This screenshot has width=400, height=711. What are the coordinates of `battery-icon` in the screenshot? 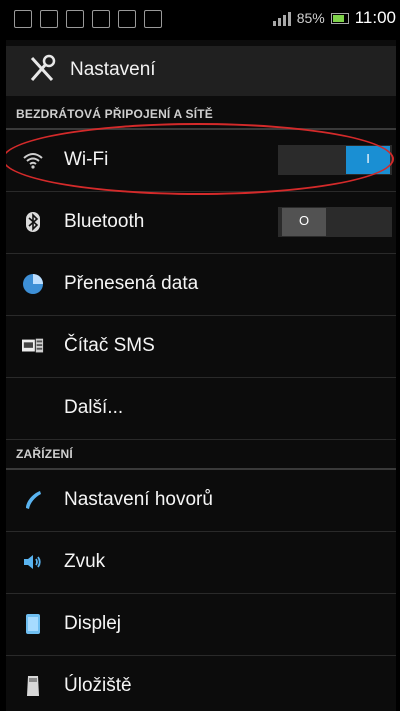 It's located at (339, 18).